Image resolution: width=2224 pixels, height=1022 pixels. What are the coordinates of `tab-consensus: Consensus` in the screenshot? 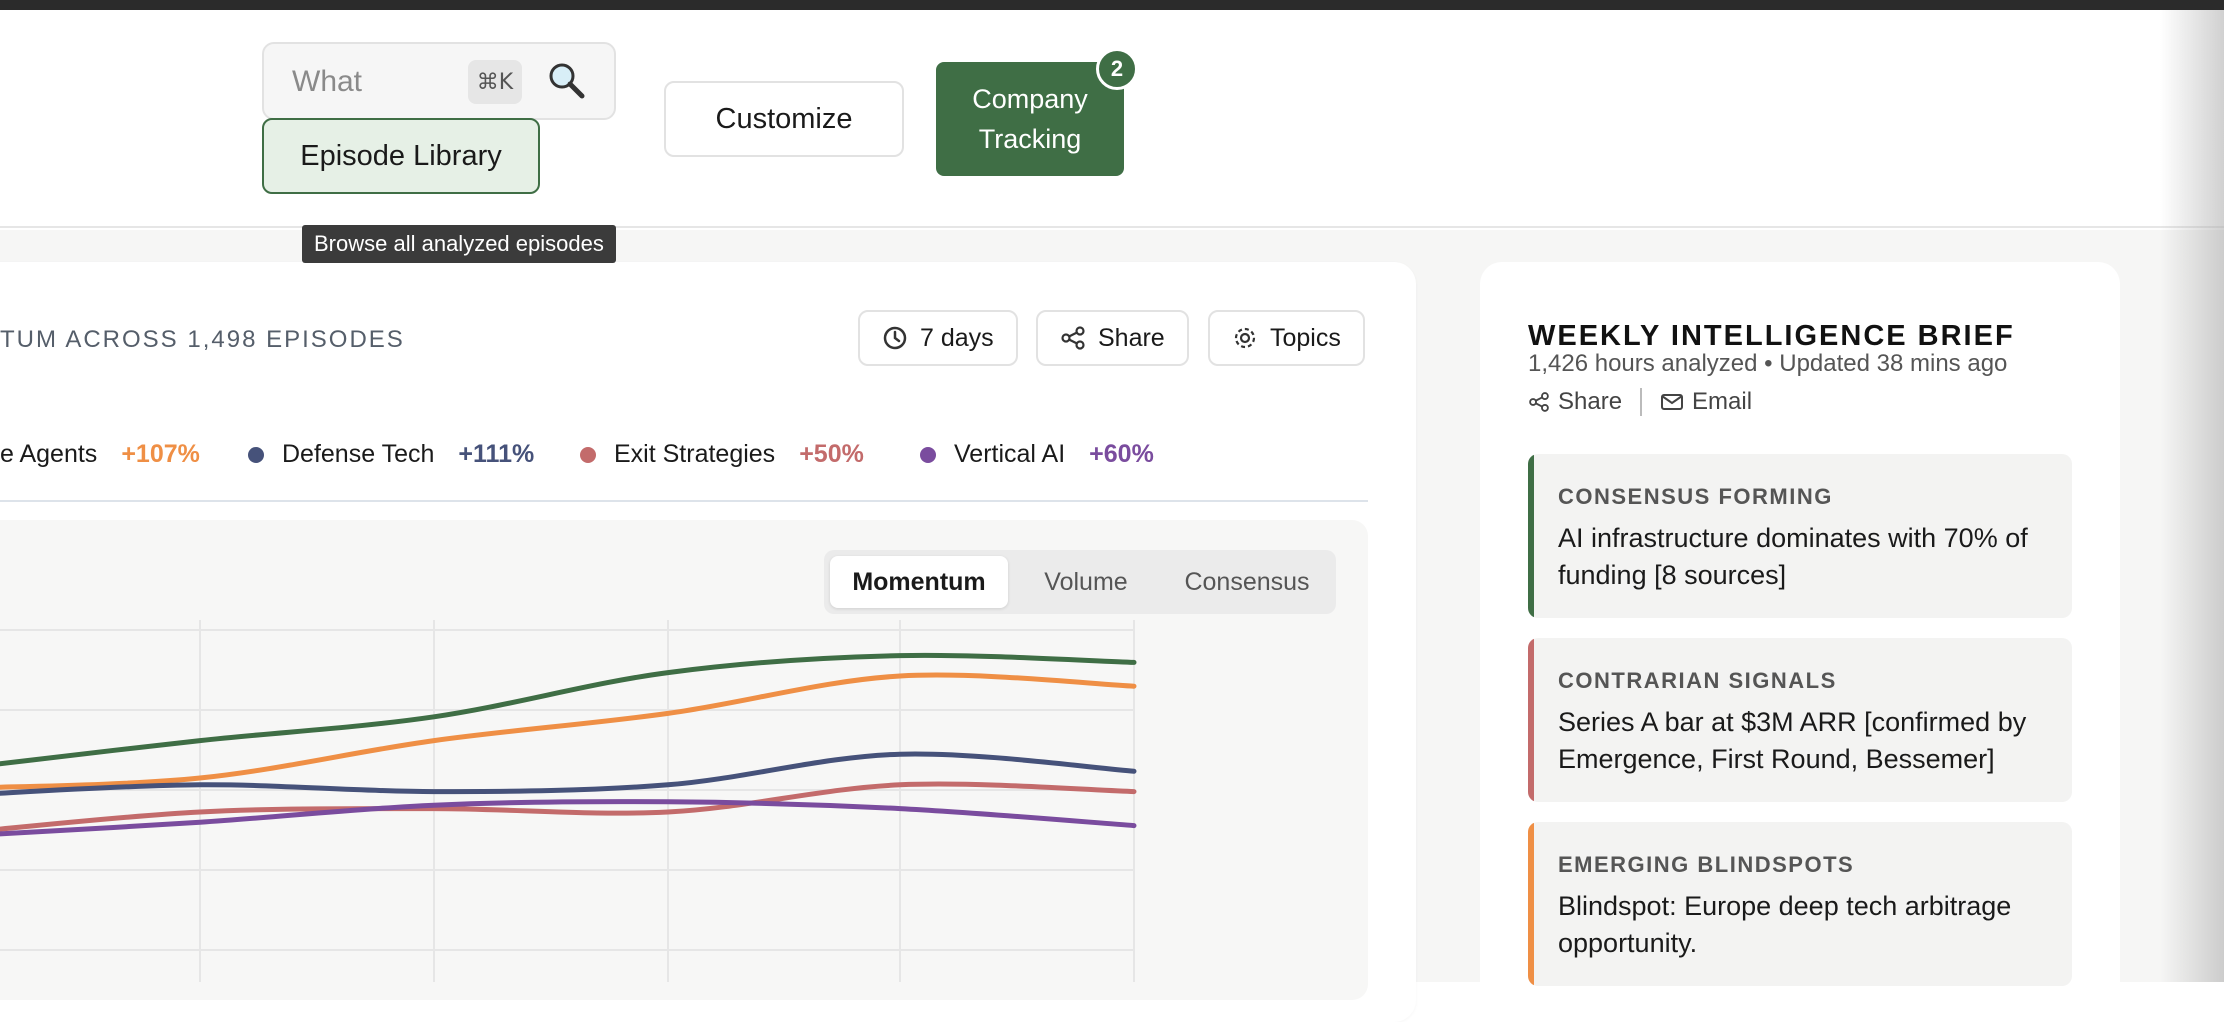 It's located at (1247, 582).